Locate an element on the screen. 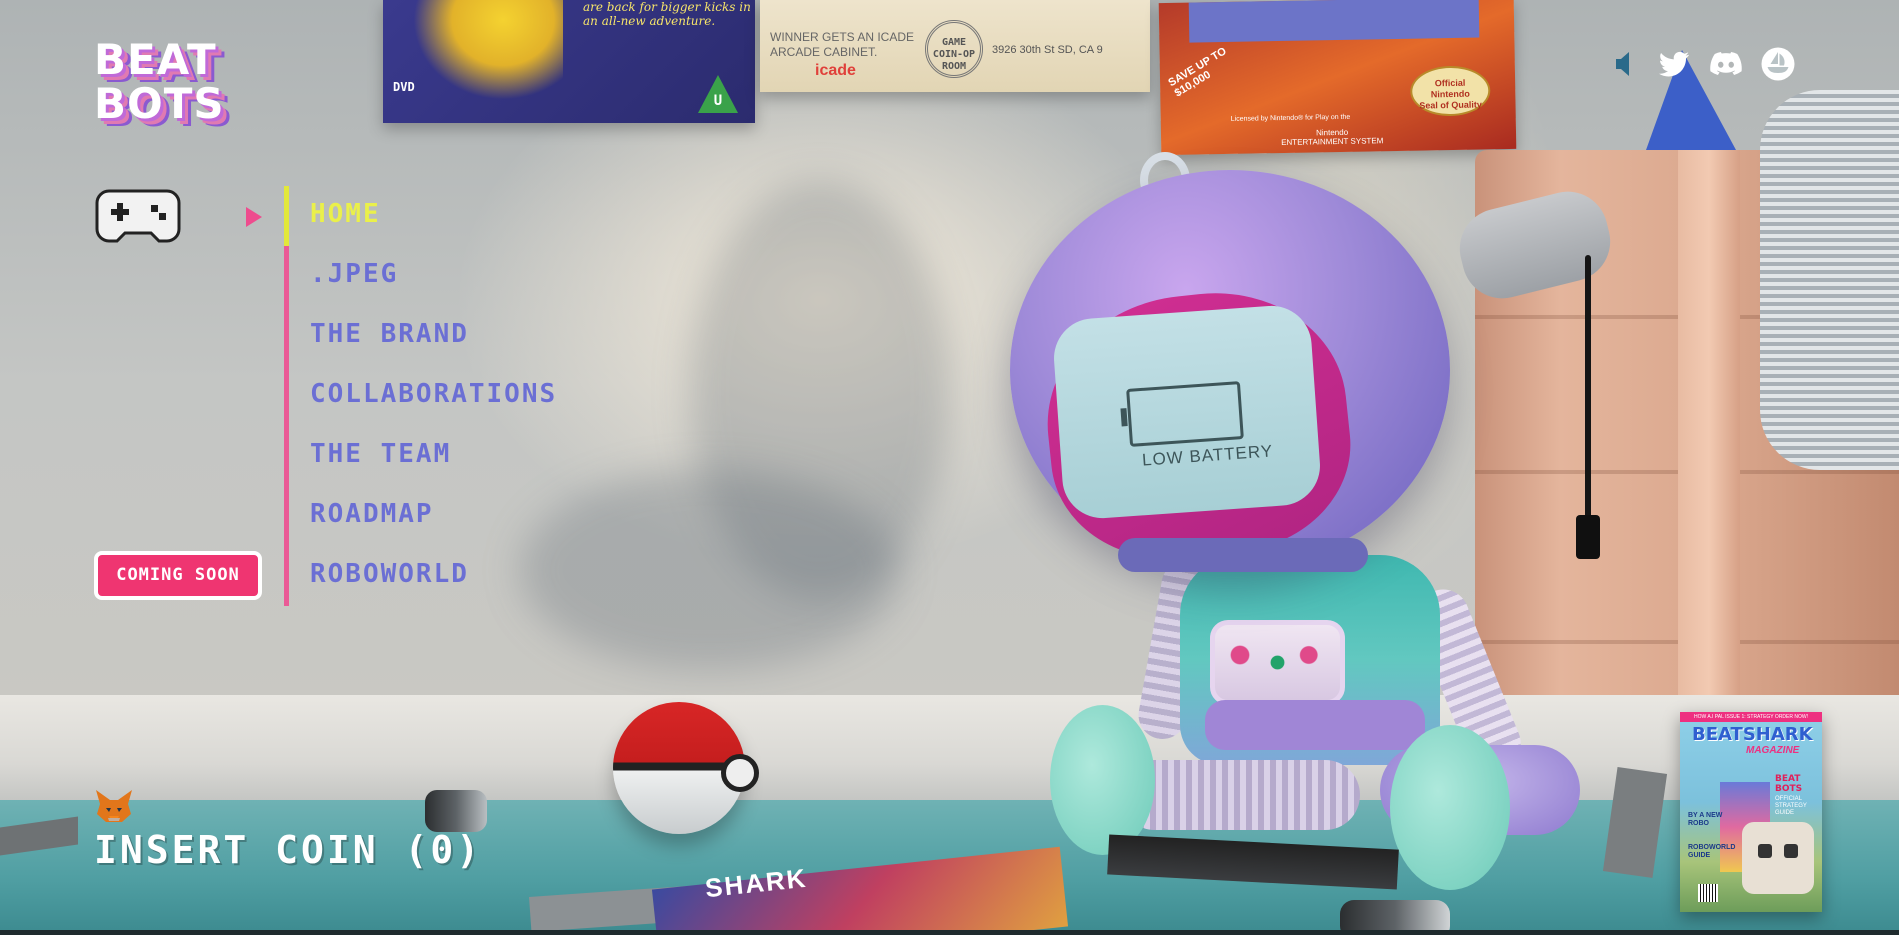 Image resolution: width=1899 pixels, height=935 pixels. coming-soon-button: COMING SOON is located at coordinates (178, 575).